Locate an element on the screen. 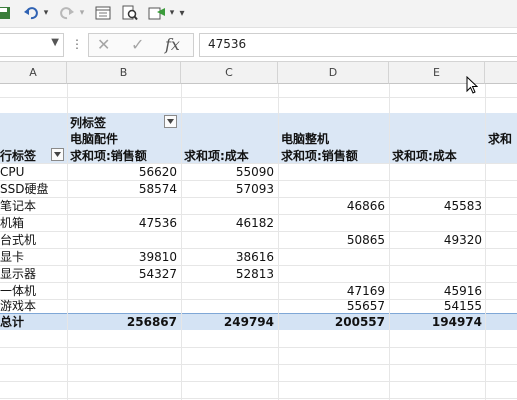 The height and width of the screenshot is (400, 517). redo-icon is located at coordinates (67, 13).